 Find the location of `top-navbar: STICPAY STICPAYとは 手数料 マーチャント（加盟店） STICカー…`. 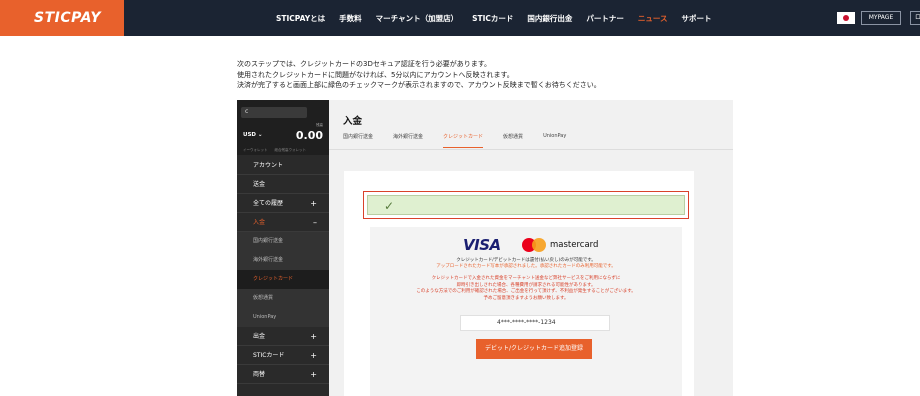

top-navbar: STICPAY STICPAYとは 手数料 マーチャント（加盟店） STICカー… is located at coordinates (460, 18).